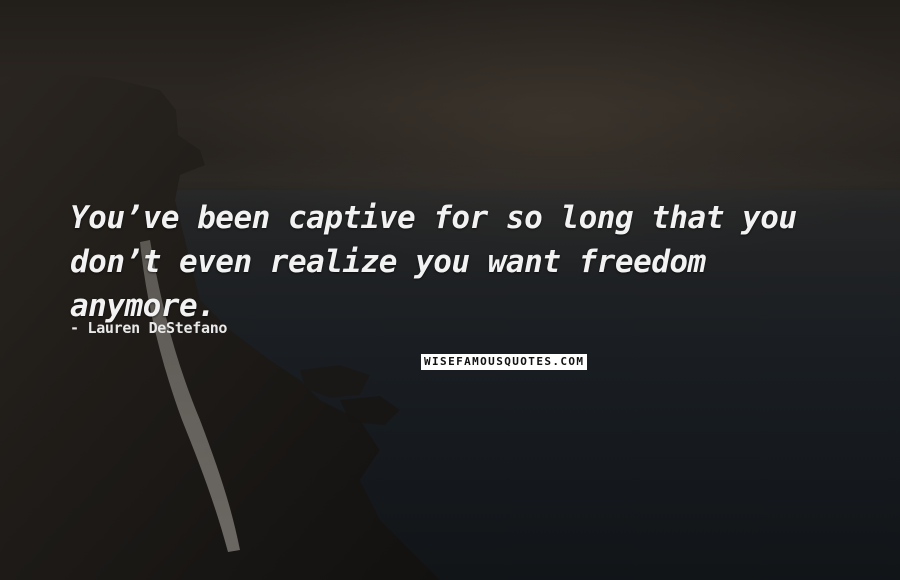 Image resolution: width=900 pixels, height=580 pixels. I want to click on quote-author: - Lauren DeStefano, so click(149, 328).